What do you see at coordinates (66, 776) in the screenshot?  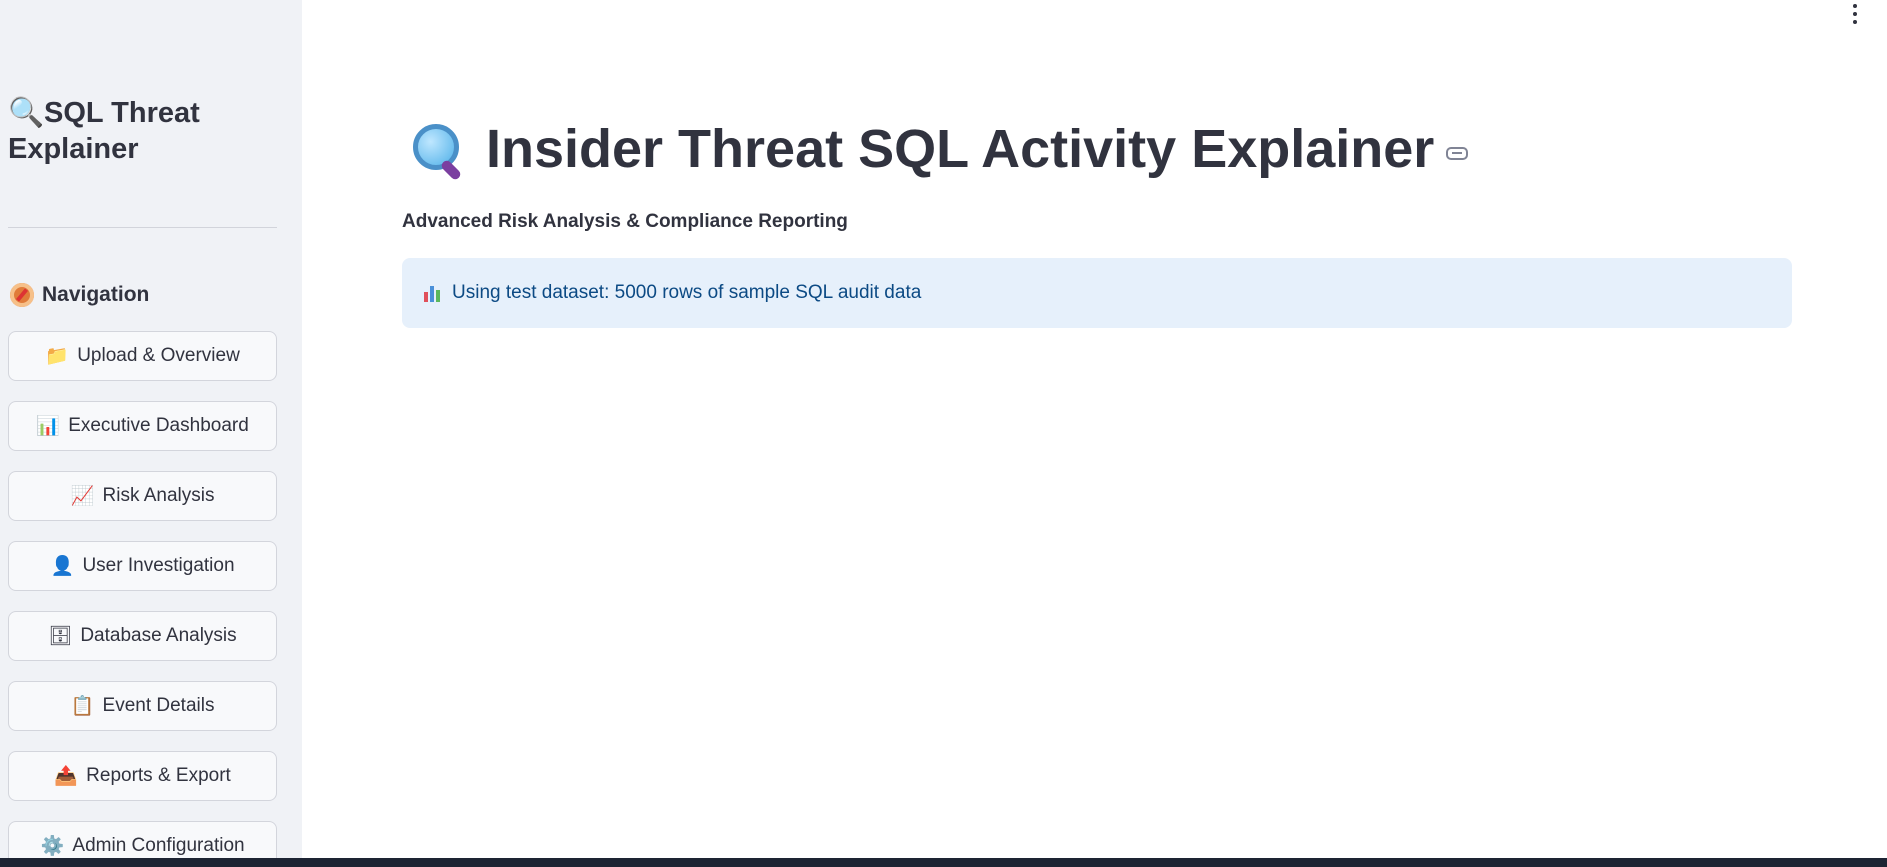 I see `export-tray-icon: 📤` at bounding box center [66, 776].